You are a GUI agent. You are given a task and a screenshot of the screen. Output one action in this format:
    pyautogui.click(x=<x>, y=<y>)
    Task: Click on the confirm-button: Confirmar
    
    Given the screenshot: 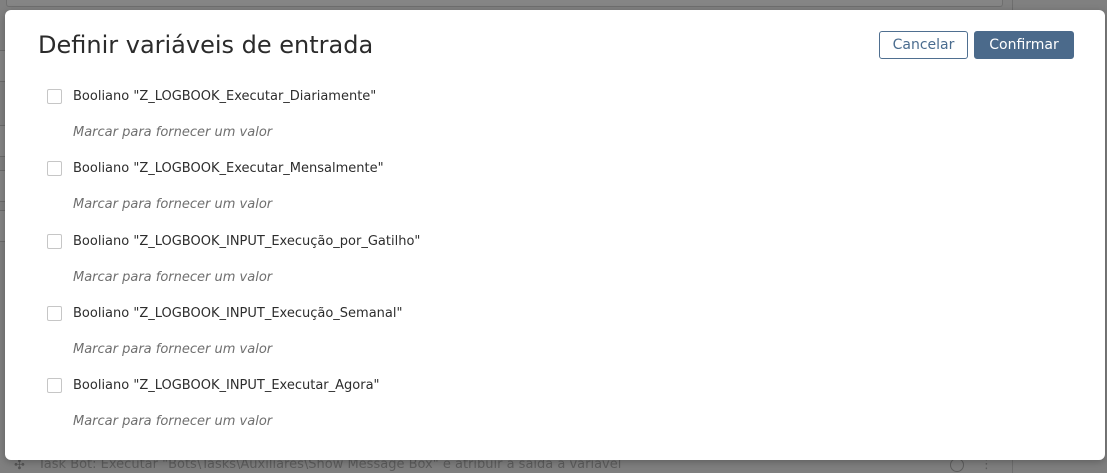 What is the action you would take?
    pyautogui.click(x=1024, y=45)
    